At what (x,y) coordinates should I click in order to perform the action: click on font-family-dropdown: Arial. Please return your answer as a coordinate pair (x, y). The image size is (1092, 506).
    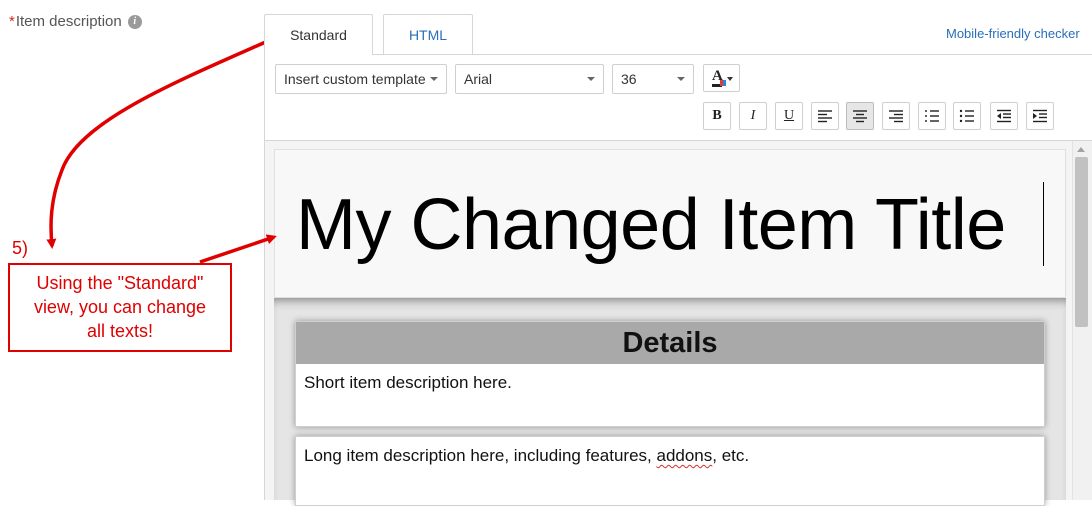
    Looking at the image, I should click on (529, 79).